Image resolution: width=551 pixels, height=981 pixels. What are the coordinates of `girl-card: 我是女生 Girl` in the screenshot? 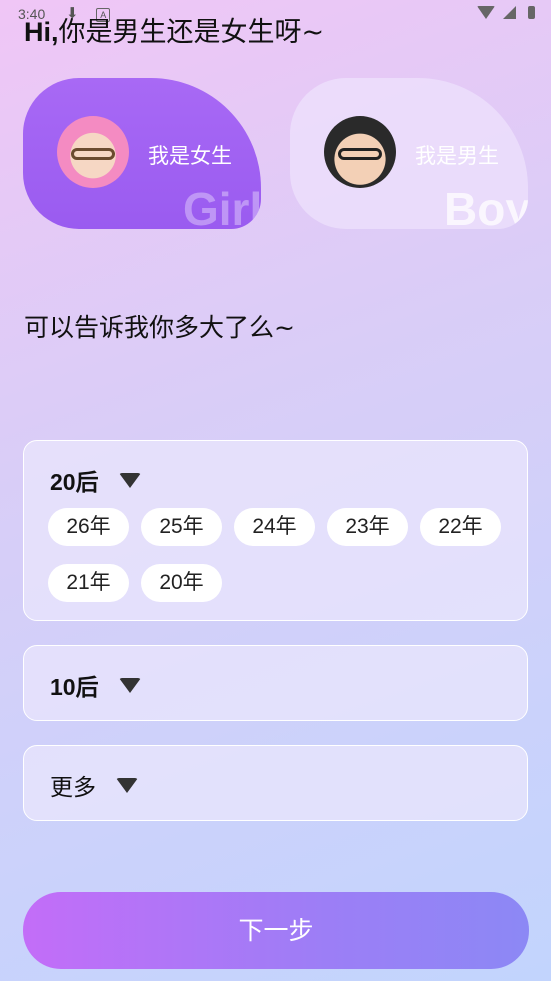 It's located at (142, 153).